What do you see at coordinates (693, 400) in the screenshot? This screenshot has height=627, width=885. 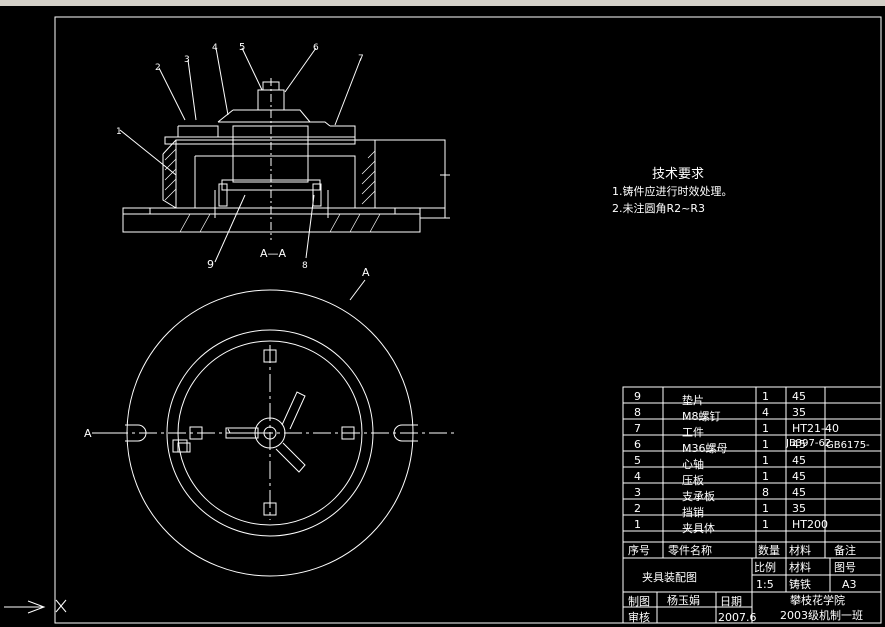 I see `part-9-name: 垫片` at bounding box center [693, 400].